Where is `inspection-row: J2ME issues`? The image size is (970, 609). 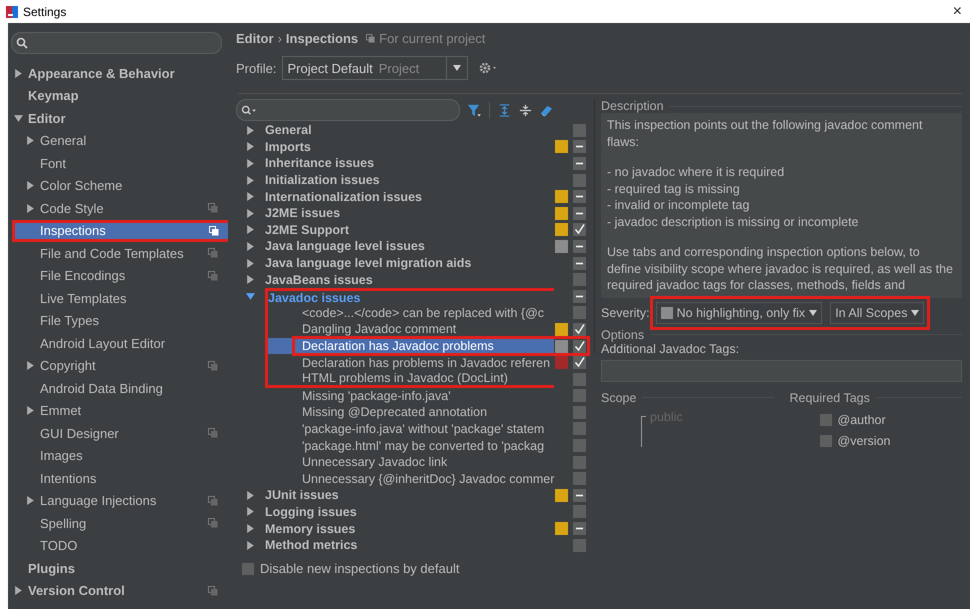
inspection-row: J2ME issues is located at coordinates (409, 213).